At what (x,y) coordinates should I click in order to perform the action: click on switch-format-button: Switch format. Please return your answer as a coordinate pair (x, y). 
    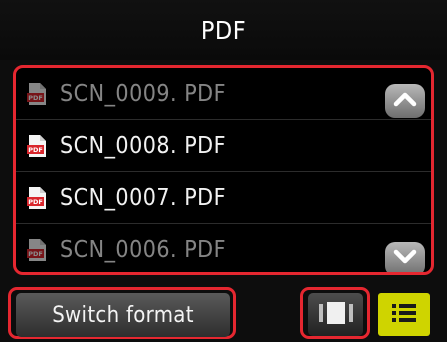
    Looking at the image, I should click on (123, 315).